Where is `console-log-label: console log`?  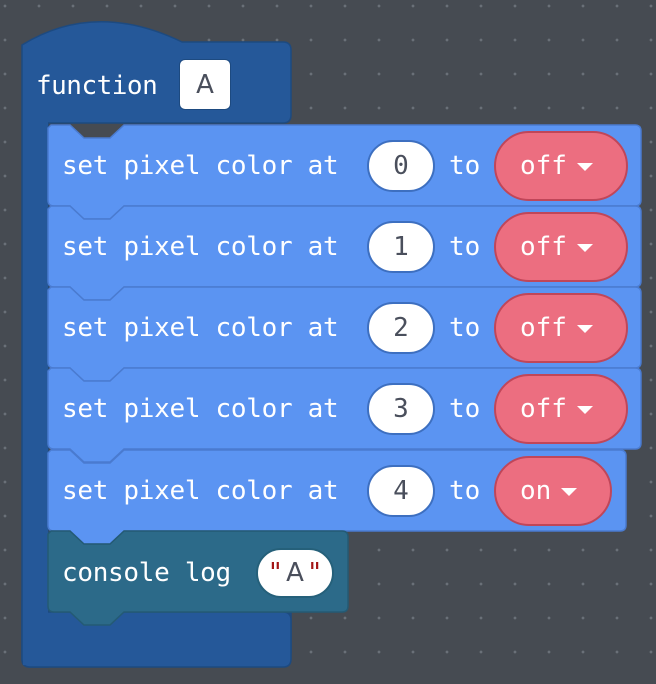
console-log-label: console log is located at coordinates (146, 573).